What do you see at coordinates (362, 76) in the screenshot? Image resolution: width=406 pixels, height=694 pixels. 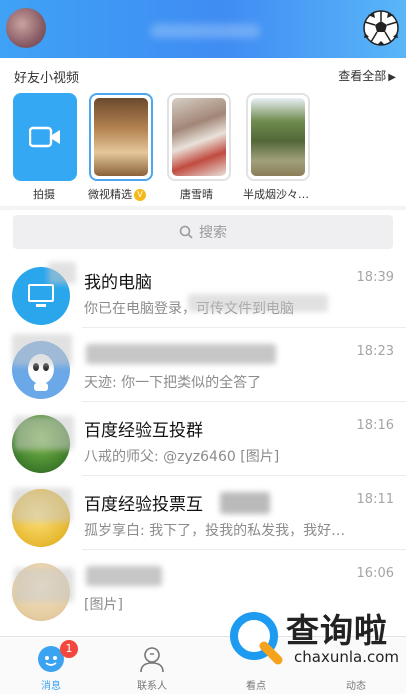 I see `view-all-label: 查看全部` at bounding box center [362, 76].